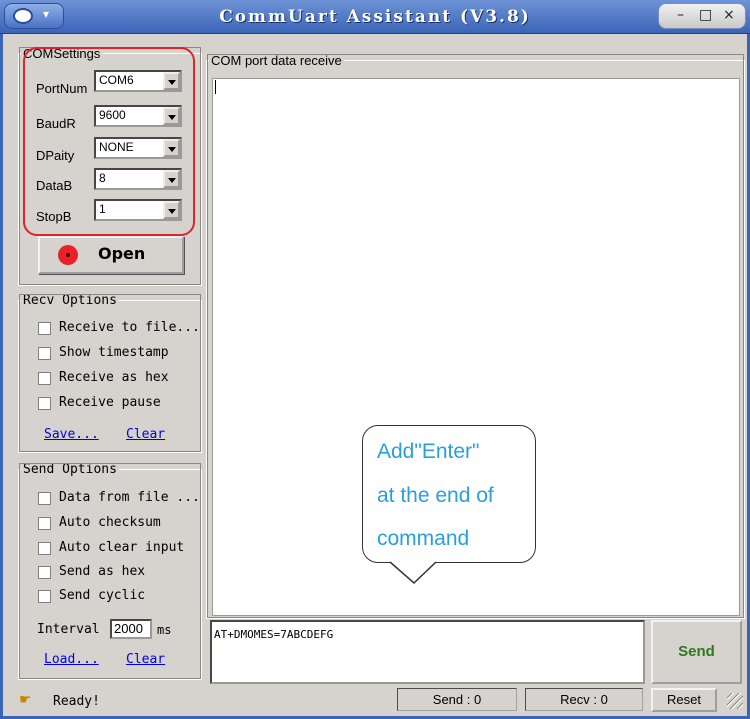 The image size is (750, 719). I want to click on databits-label: DataB, so click(54, 185).